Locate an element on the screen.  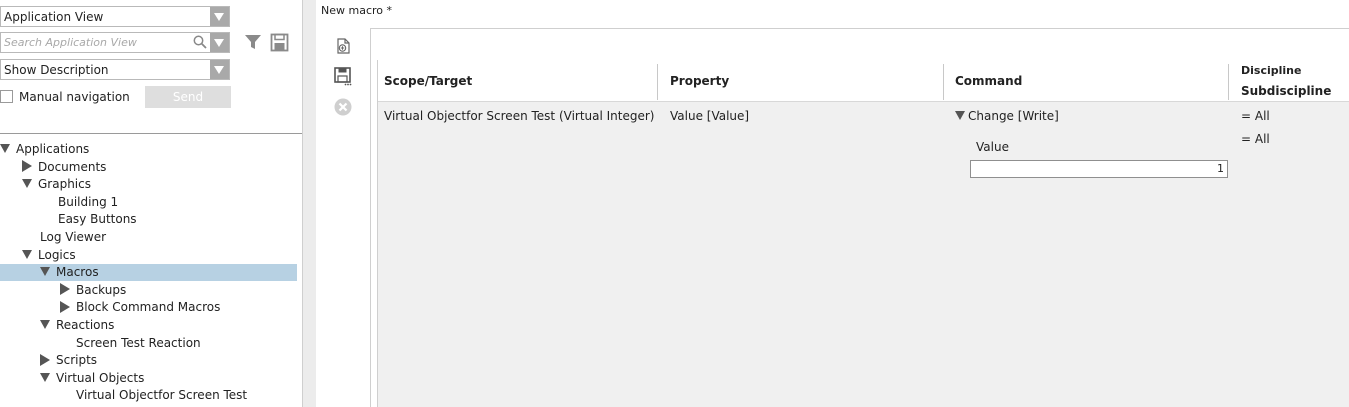
tree-node-building-1: Building 1 is located at coordinates (88, 202).